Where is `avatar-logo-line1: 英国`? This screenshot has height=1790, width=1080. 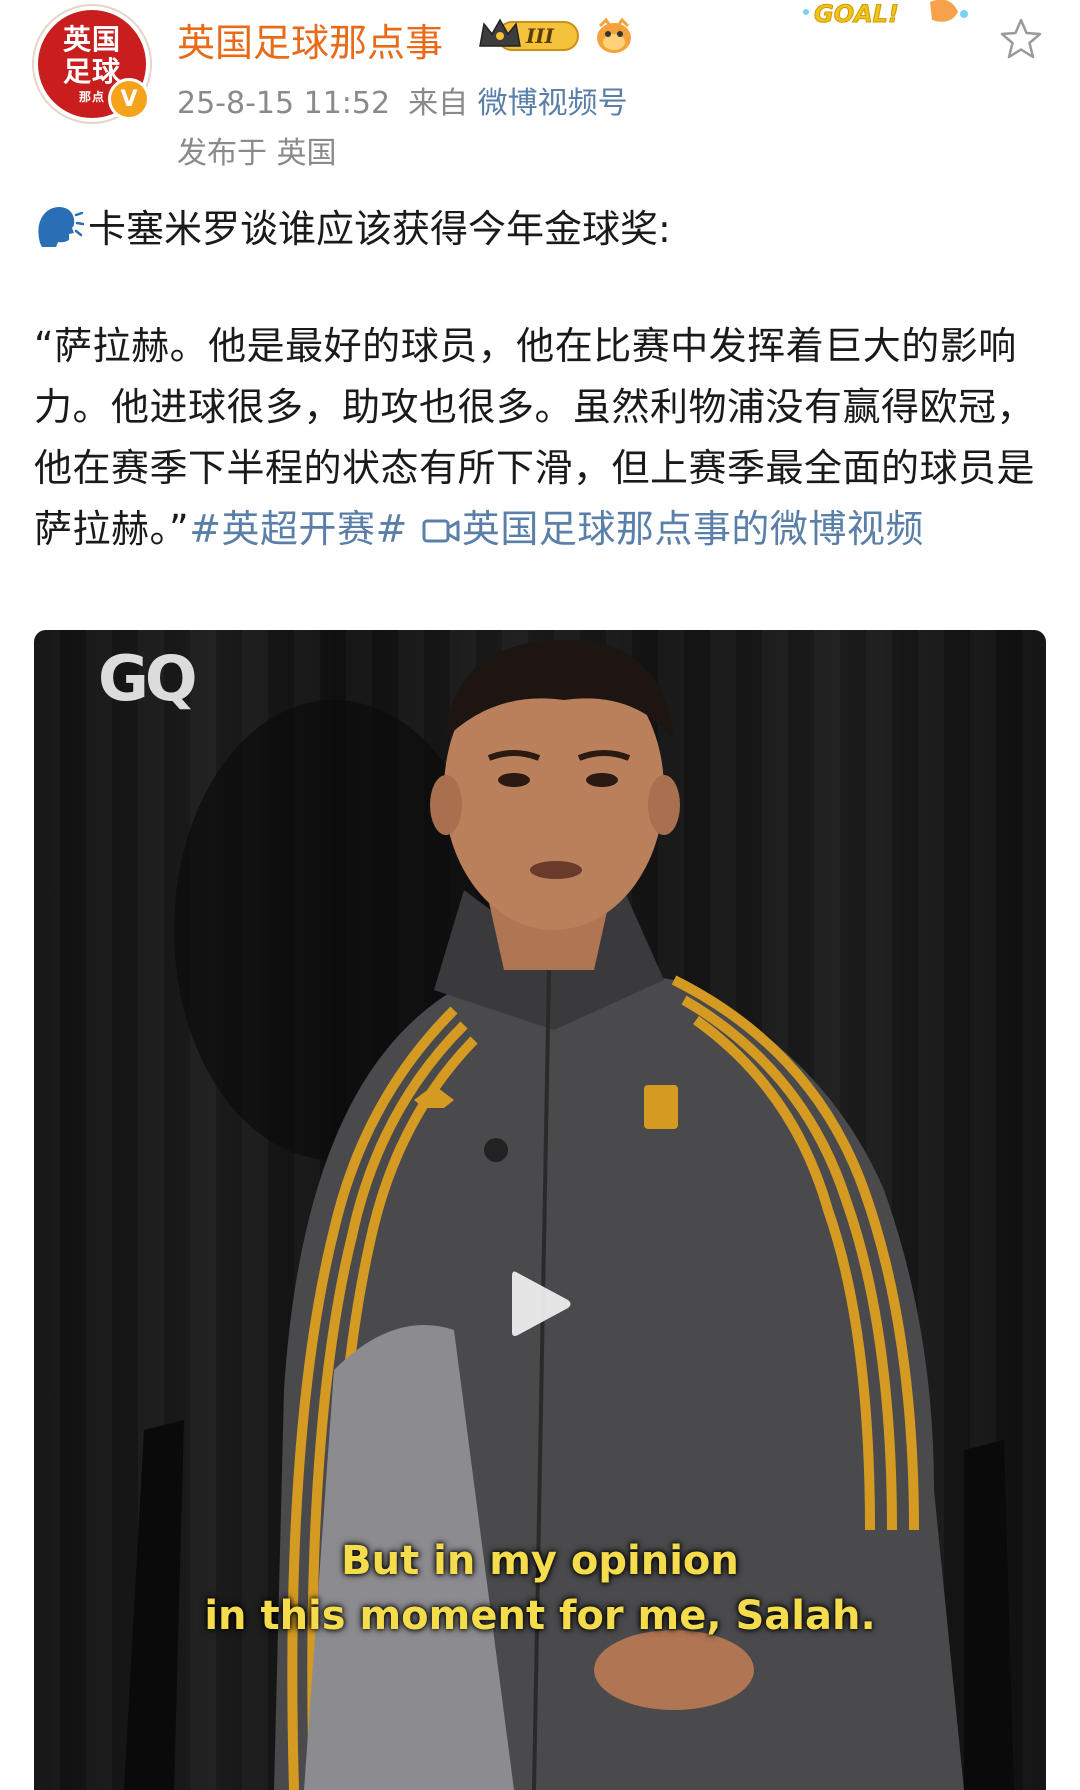 avatar-logo-line1: 英国 is located at coordinates (91, 39).